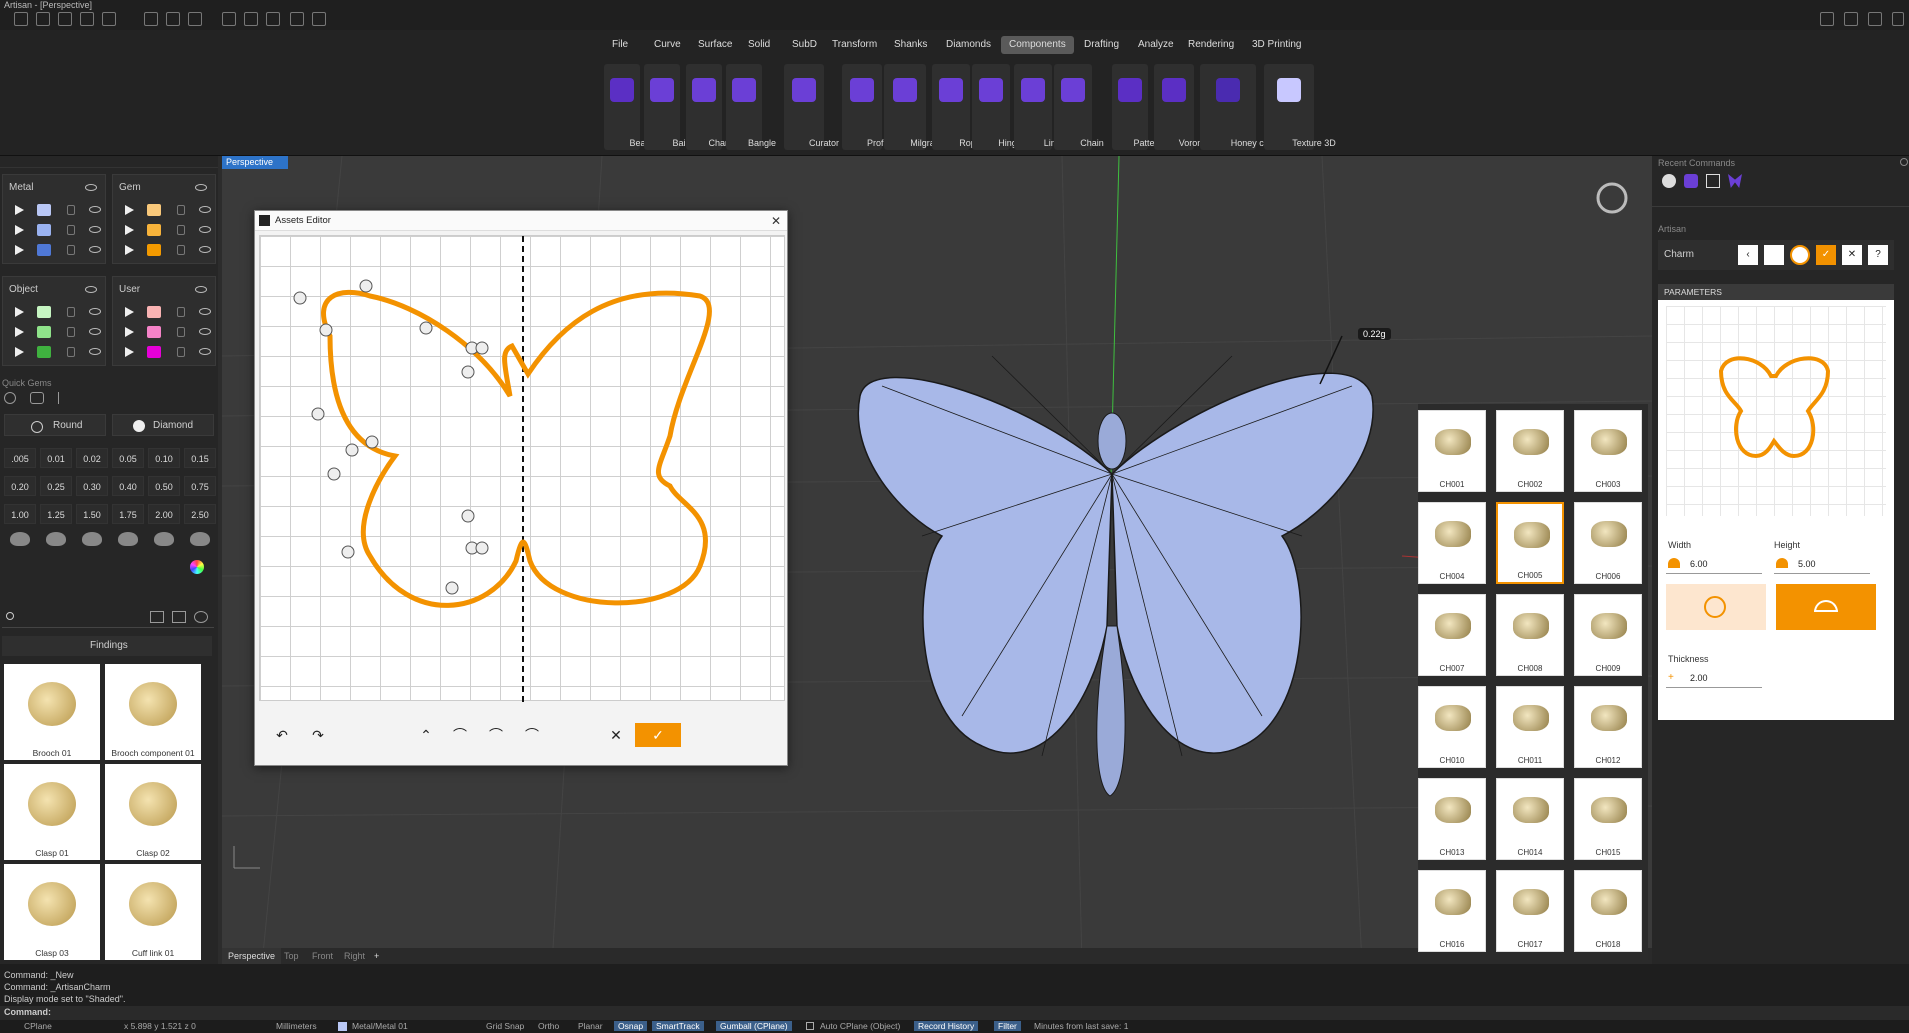 Image resolution: width=1909 pixels, height=1033 pixels. Describe the element at coordinates (38, 1026) in the screenshot. I see `cplane-label: CPlane` at that location.